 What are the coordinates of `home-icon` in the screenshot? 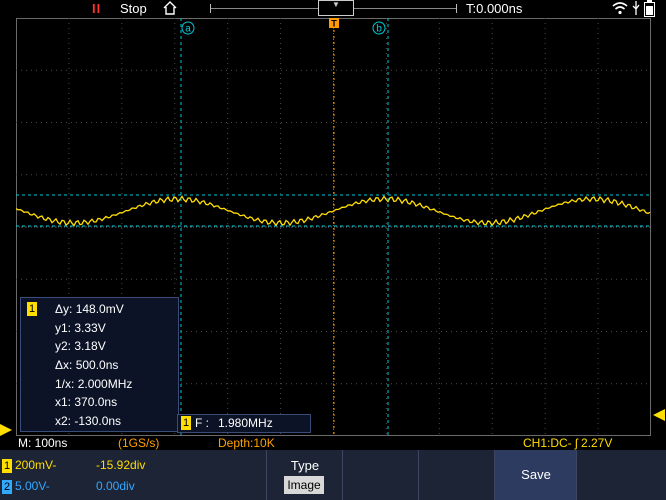 It's located at (170, 8).